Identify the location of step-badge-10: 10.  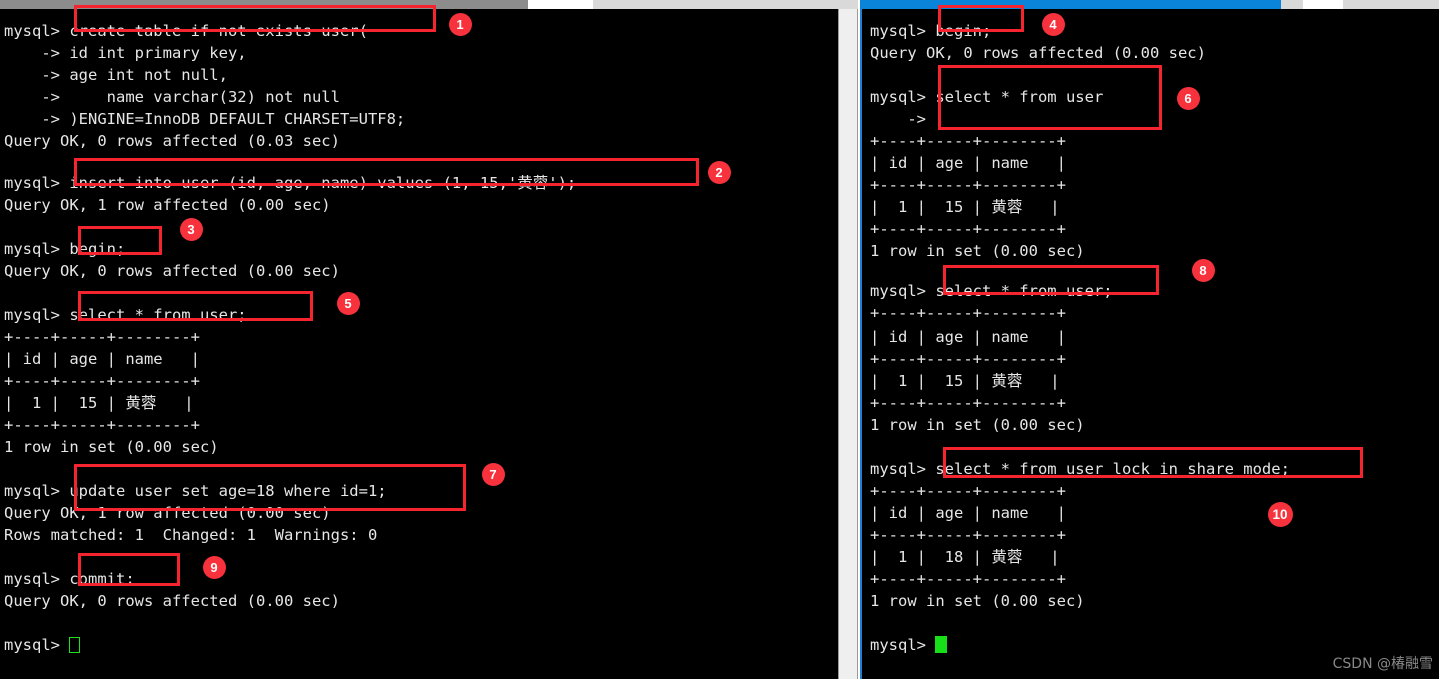
(1280, 514).